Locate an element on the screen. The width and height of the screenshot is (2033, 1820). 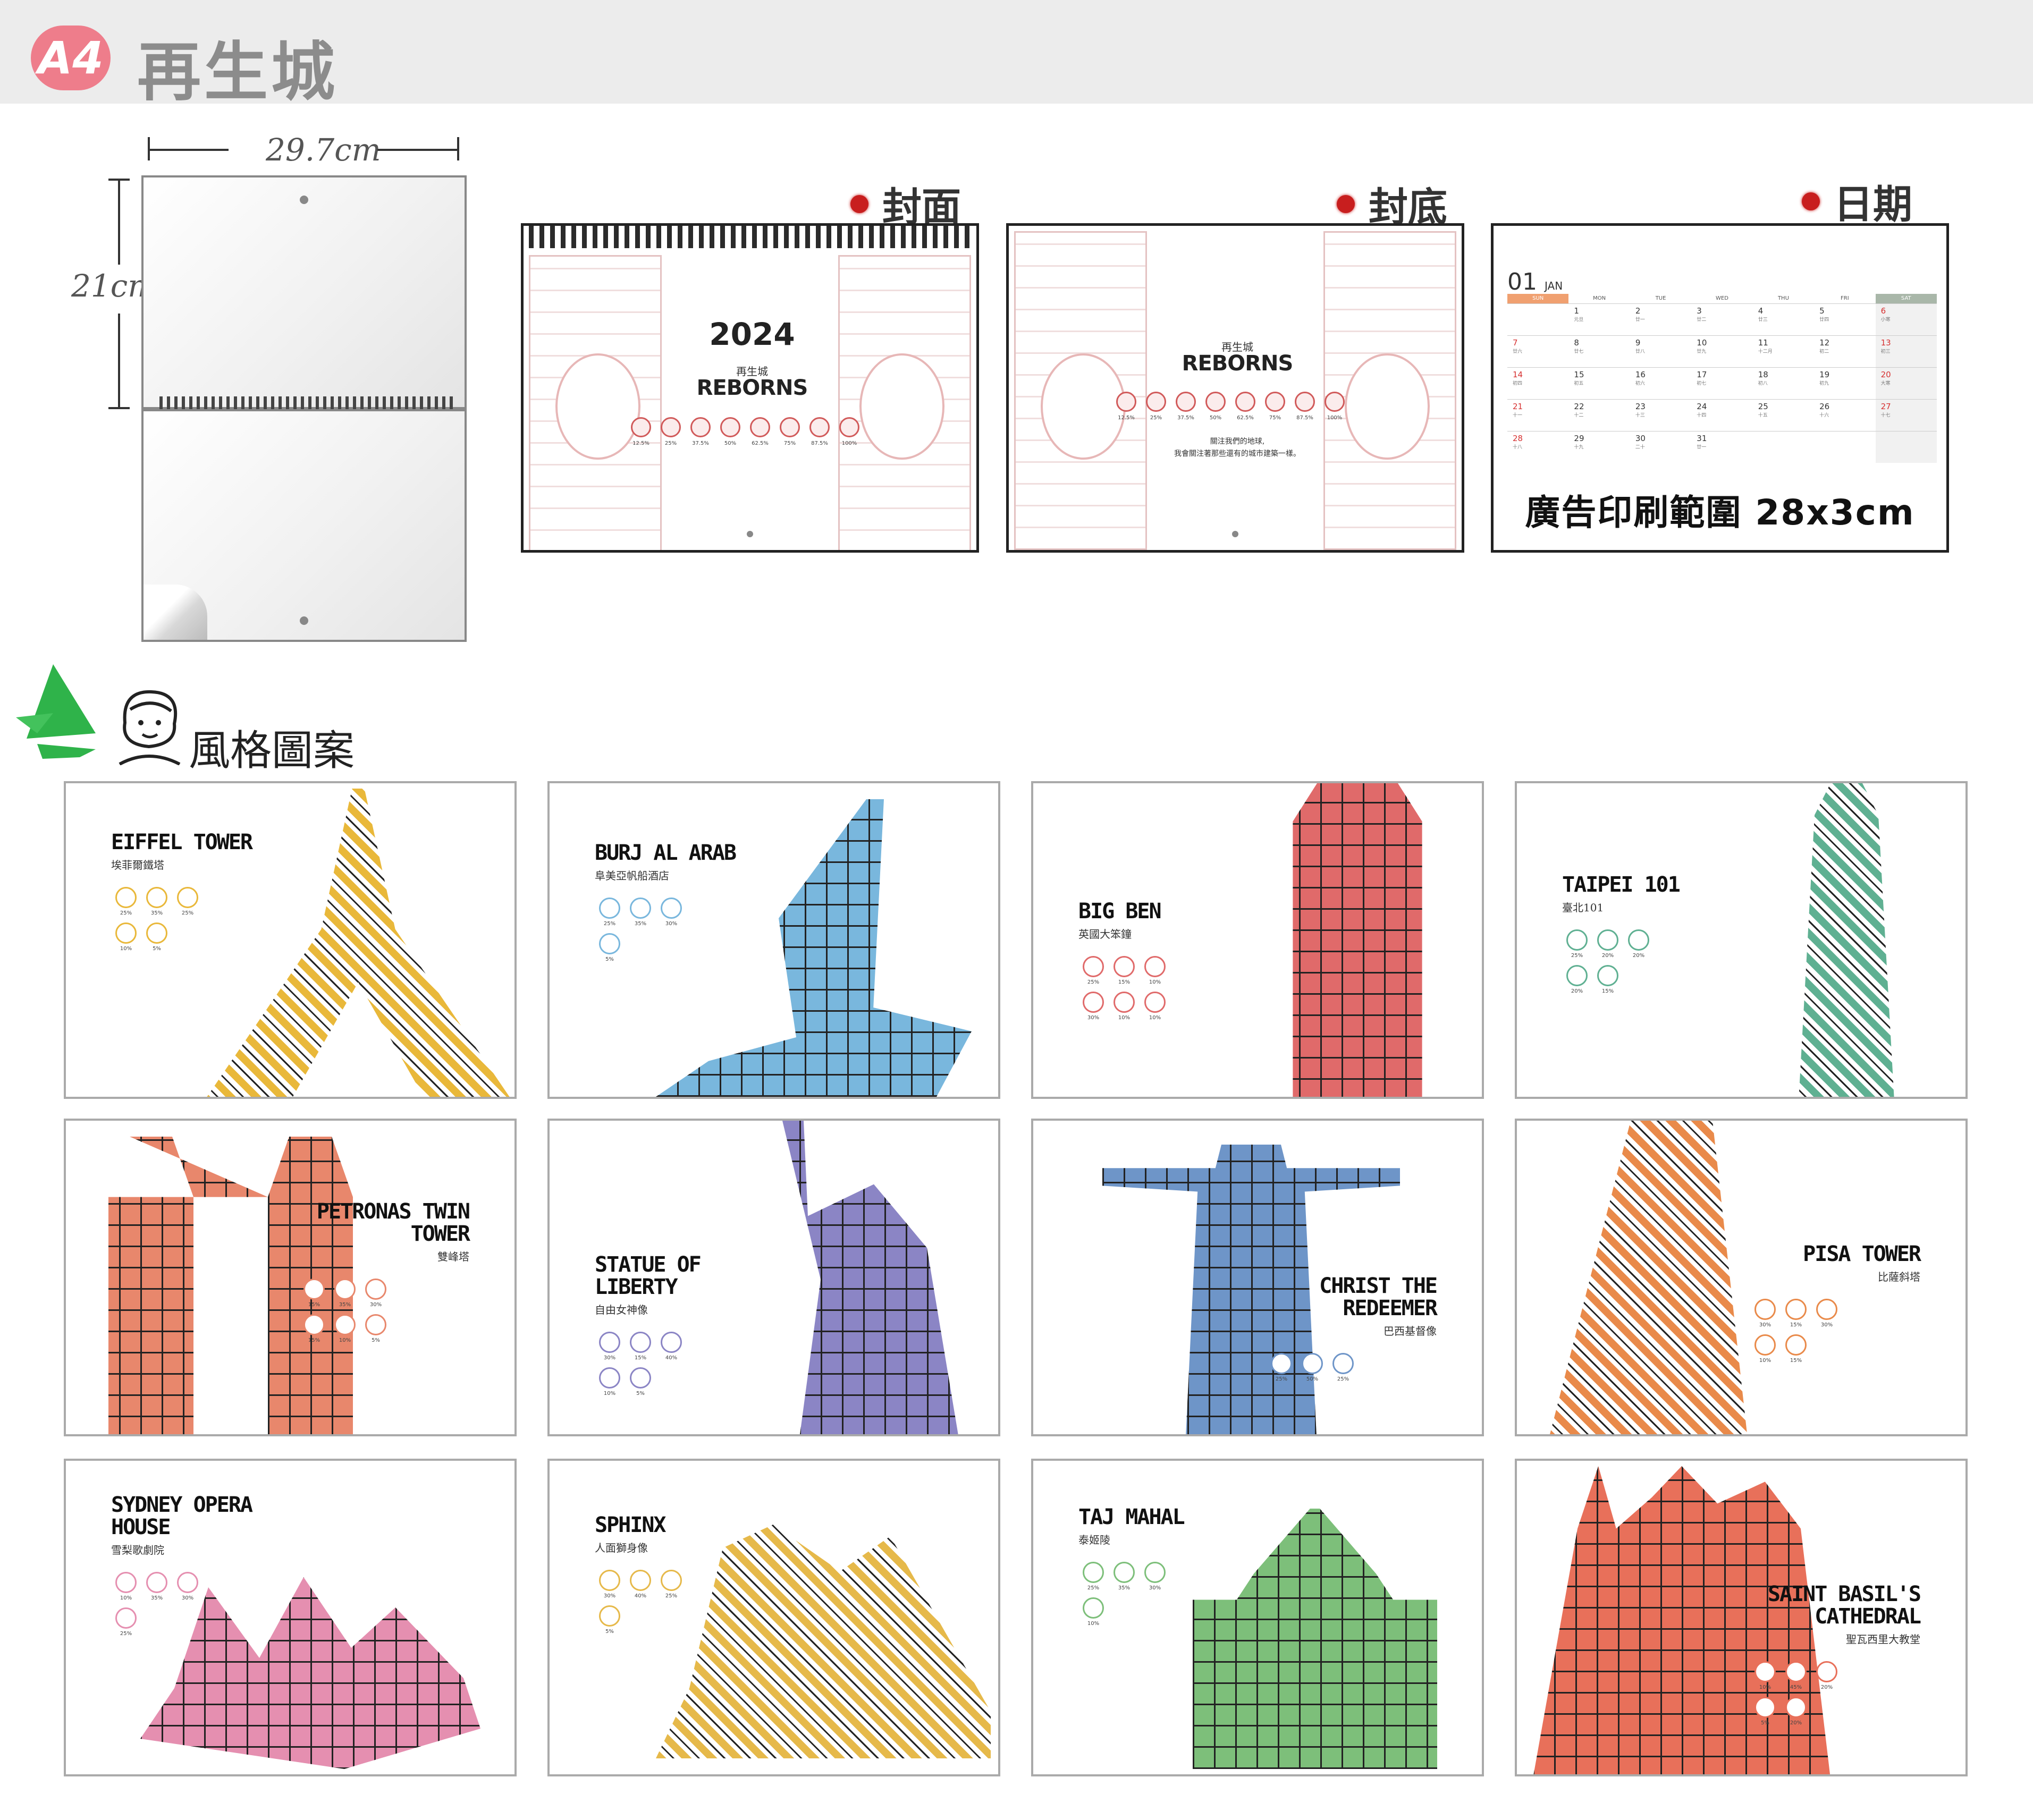
landmark-name: CHRIST THE REDEEMER is located at coordinates (1378, 1297).